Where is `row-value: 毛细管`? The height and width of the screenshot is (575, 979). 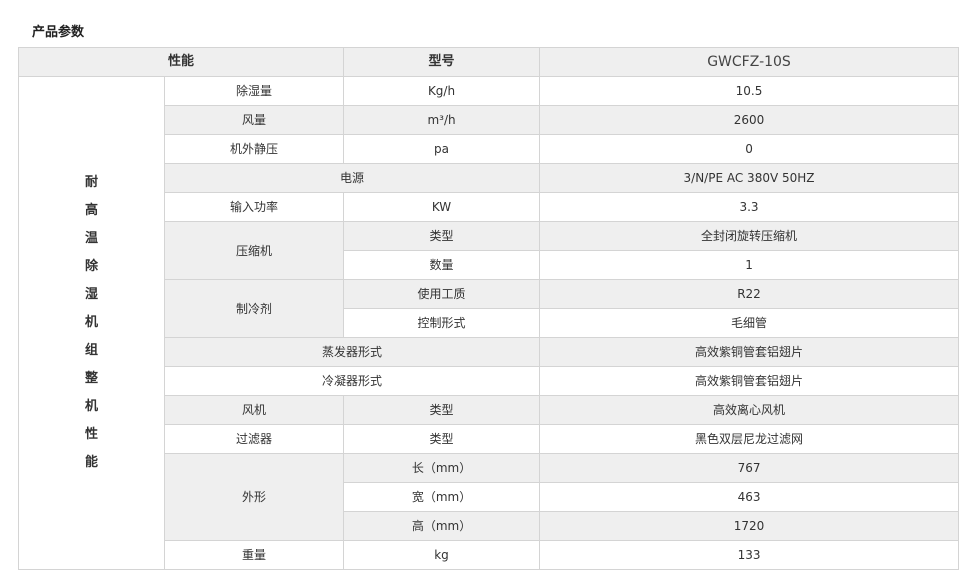 row-value: 毛细管 is located at coordinates (749, 323).